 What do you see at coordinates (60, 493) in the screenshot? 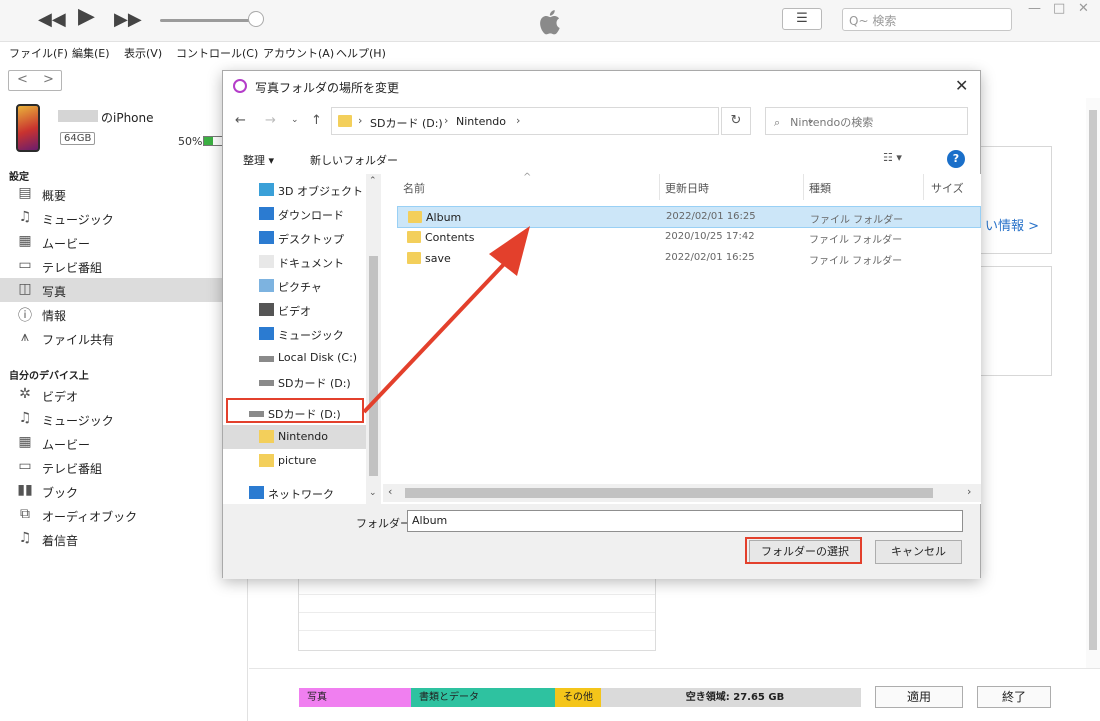
I see `sidebar-item-label: ブック` at bounding box center [60, 493].